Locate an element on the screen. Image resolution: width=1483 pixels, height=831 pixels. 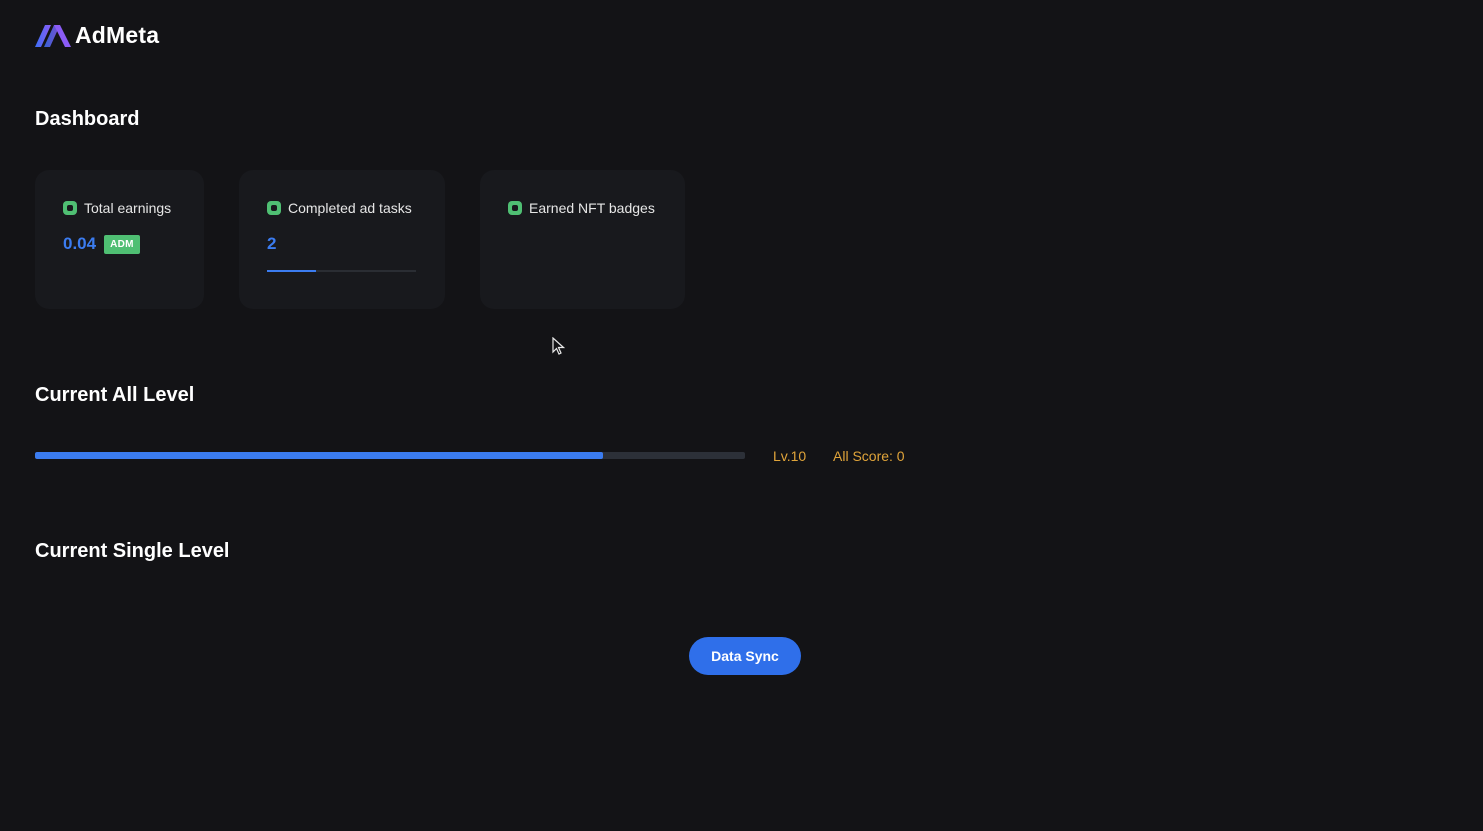
card-value-row: 2 is located at coordinates (271, 244).